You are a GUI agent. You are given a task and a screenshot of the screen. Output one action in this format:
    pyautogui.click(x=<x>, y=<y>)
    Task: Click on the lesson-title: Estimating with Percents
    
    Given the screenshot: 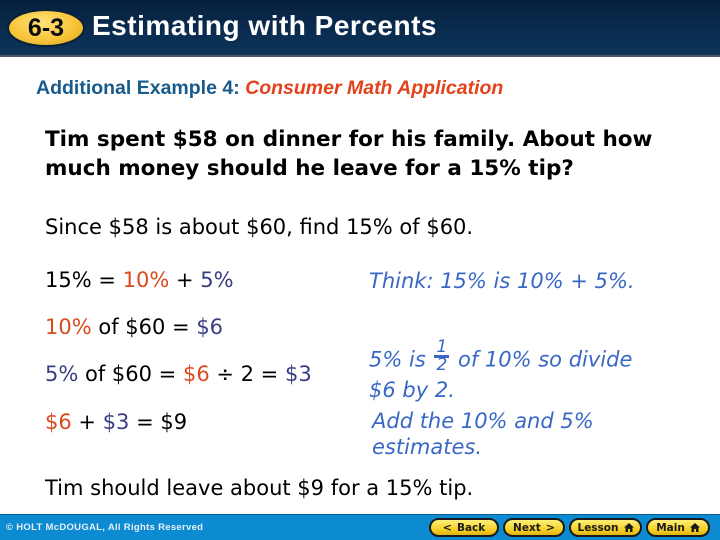 What is the action you would take?
    pyautogui.click(x=264, y=25)
    